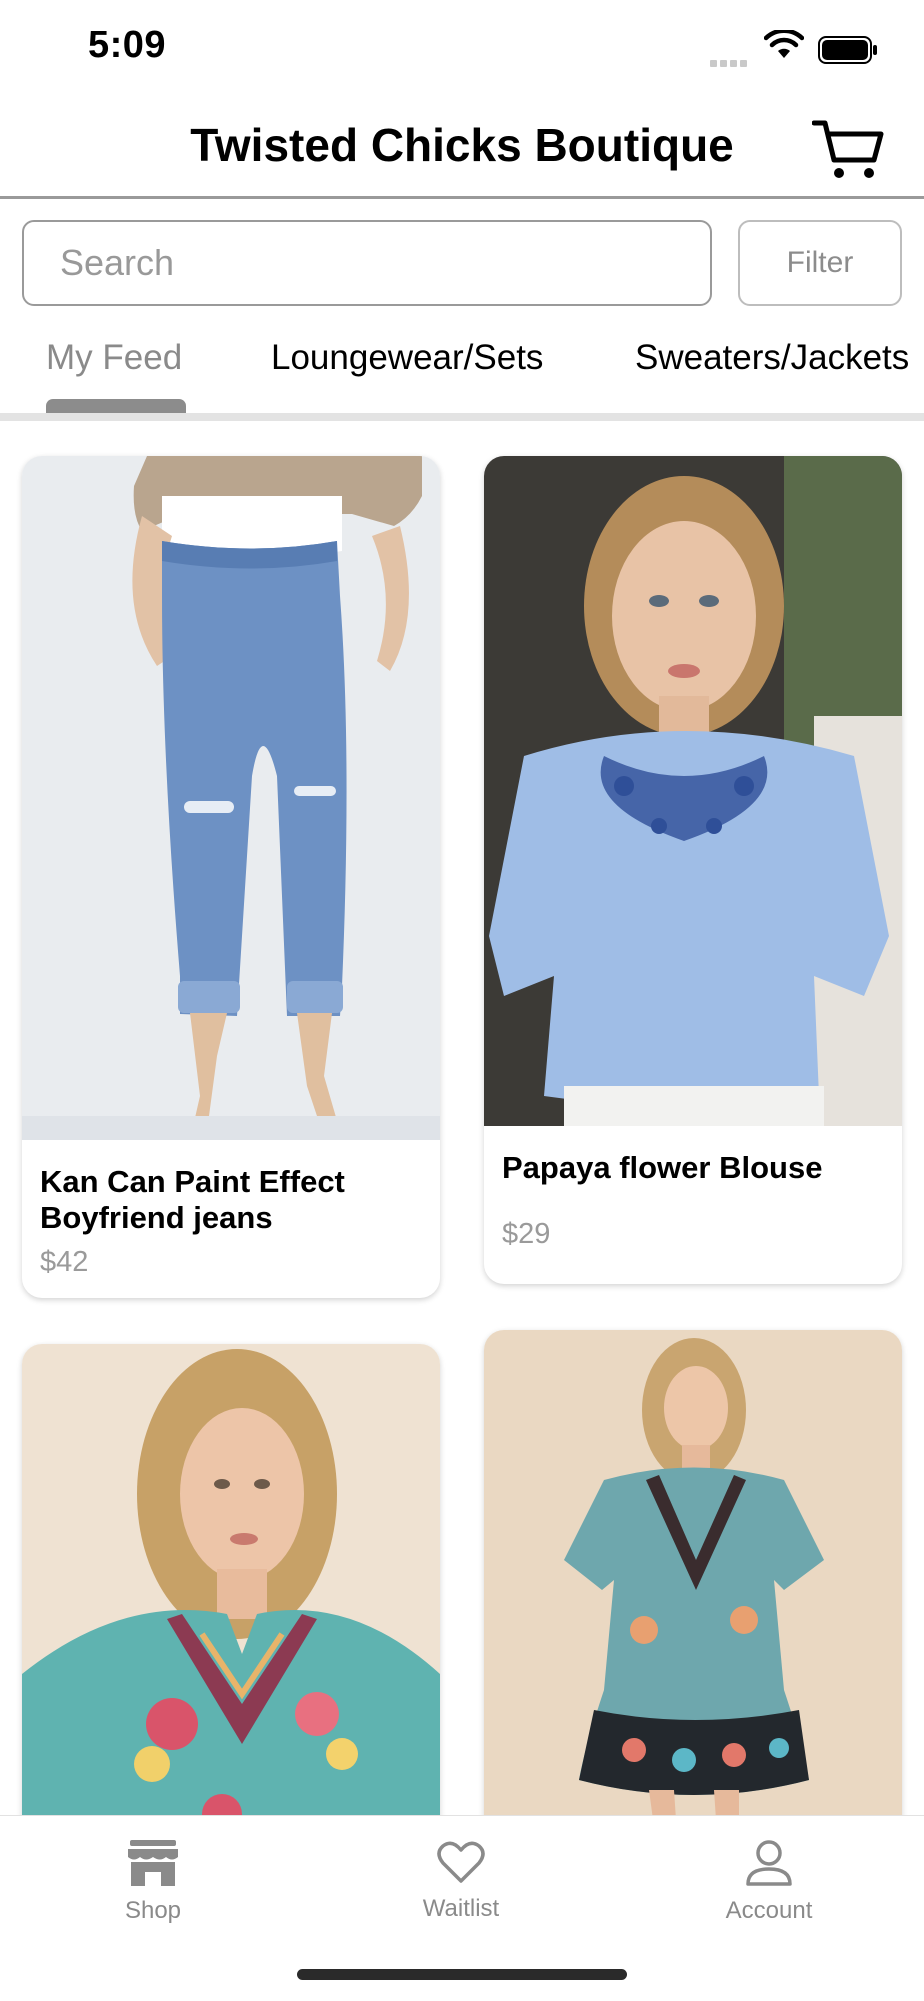  Describe the element at coordinates (461, 1908) in the screenshot. I see `tab-label: Waitlist` at that location.